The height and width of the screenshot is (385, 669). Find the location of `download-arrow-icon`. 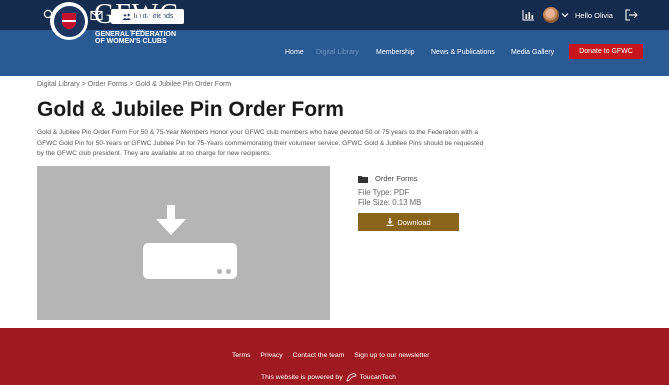

download-arrow-icon is located at coordinates (171, 220).